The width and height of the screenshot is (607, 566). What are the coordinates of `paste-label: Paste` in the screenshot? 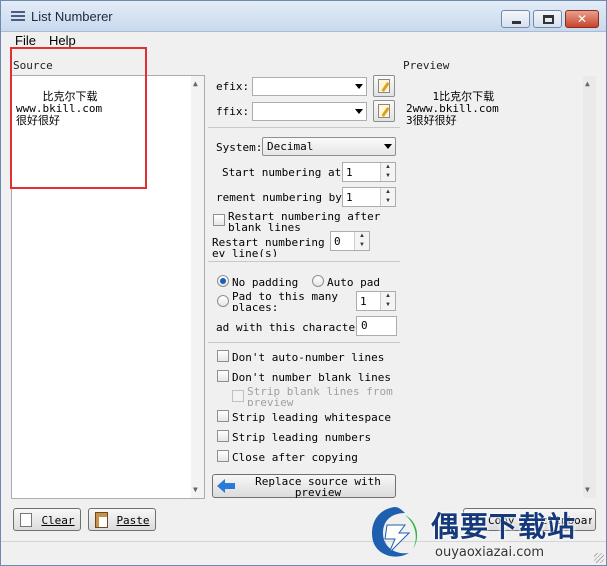 It's located at (133, 520).